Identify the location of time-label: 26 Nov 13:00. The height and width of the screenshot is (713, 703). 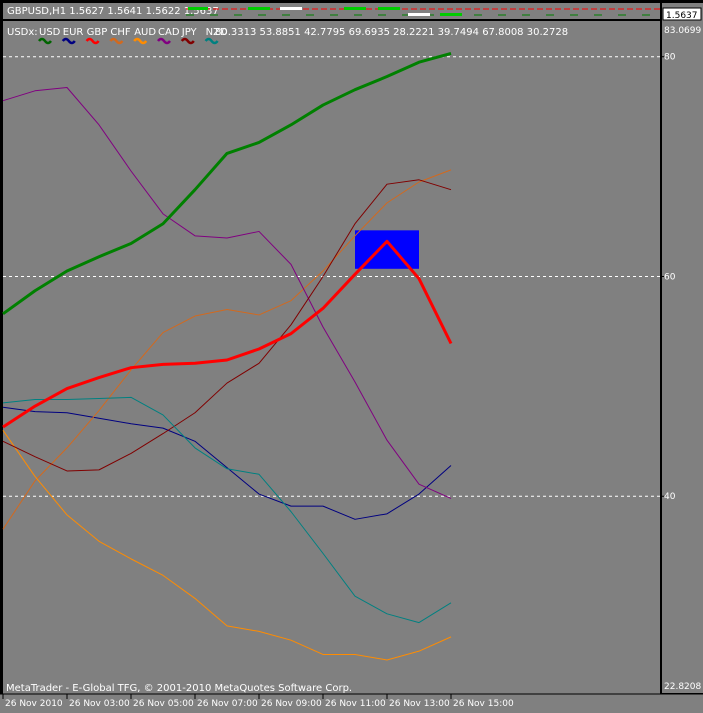
(419, 704).